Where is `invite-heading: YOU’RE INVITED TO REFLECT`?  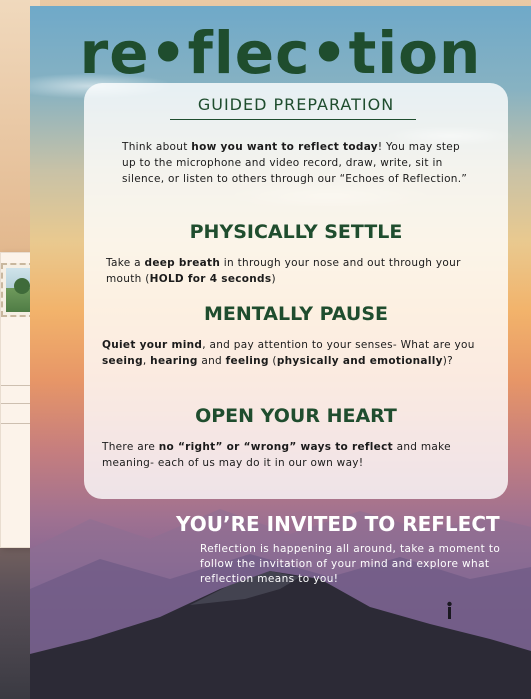 invite-heading: YOU’RE INVITED TO REFLECT is located at coordinates (338, 524).